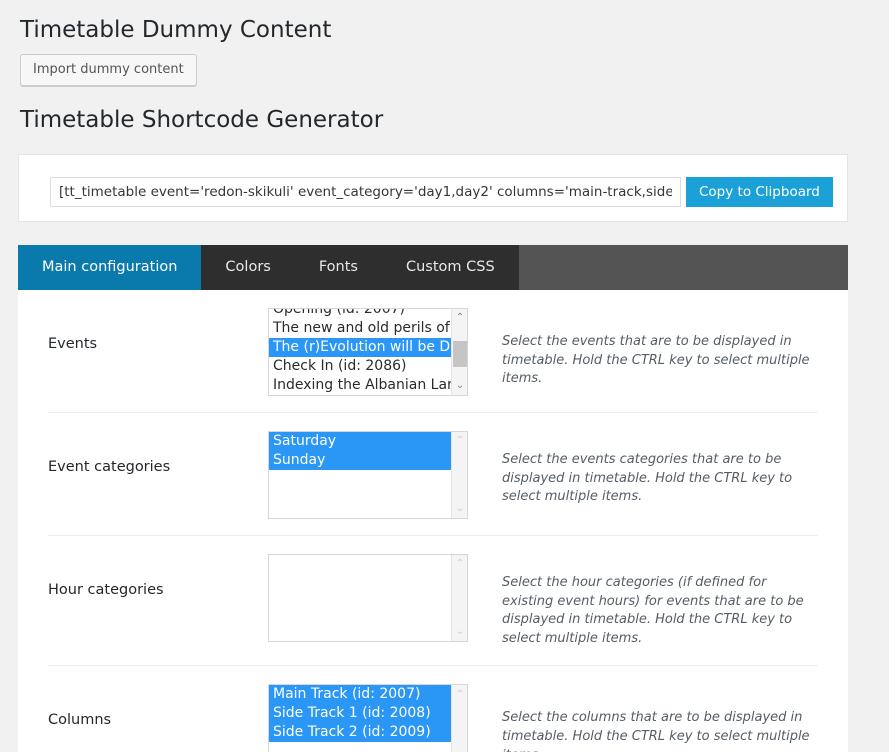  I want to click on list-item: Side Track 2 (id: 2009), so click(360, 733).